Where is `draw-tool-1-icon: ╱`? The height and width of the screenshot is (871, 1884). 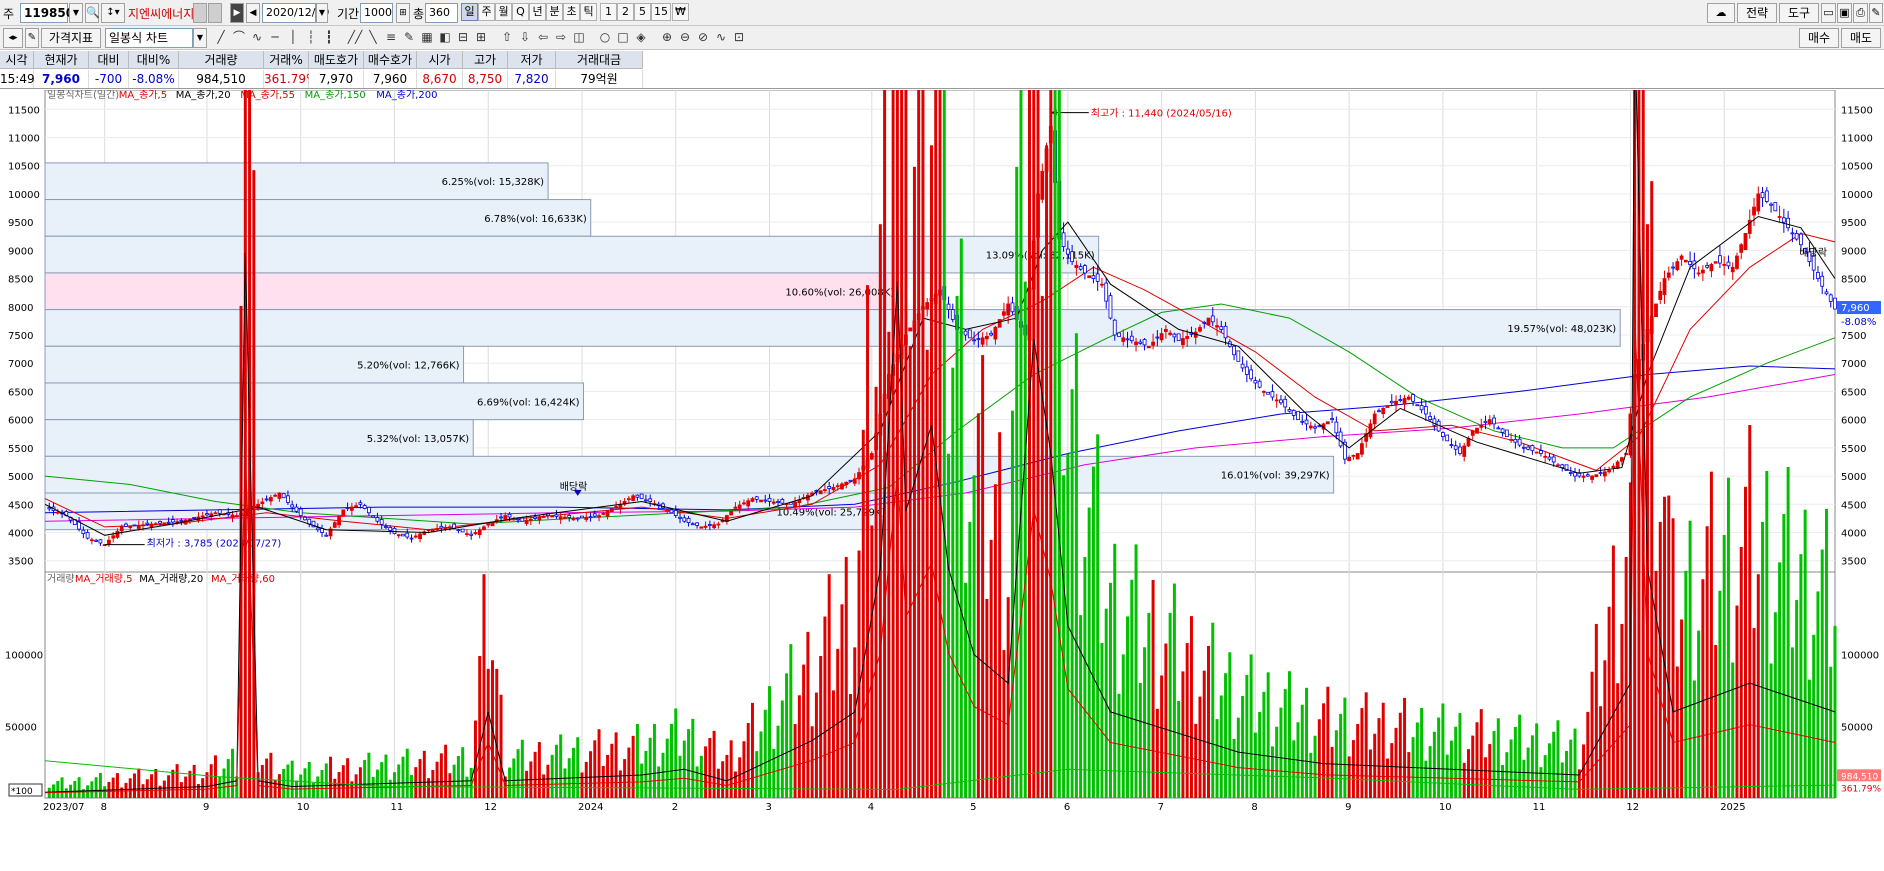
draw-tool-1-icon: ╱ is located at coordinates (221, 37).